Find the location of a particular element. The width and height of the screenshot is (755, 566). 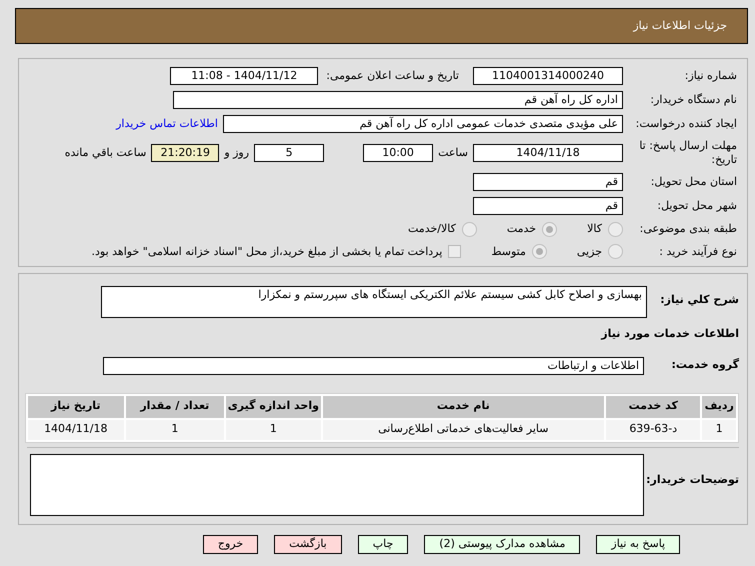

field-label: روز و is located at coordinates (237, 152).